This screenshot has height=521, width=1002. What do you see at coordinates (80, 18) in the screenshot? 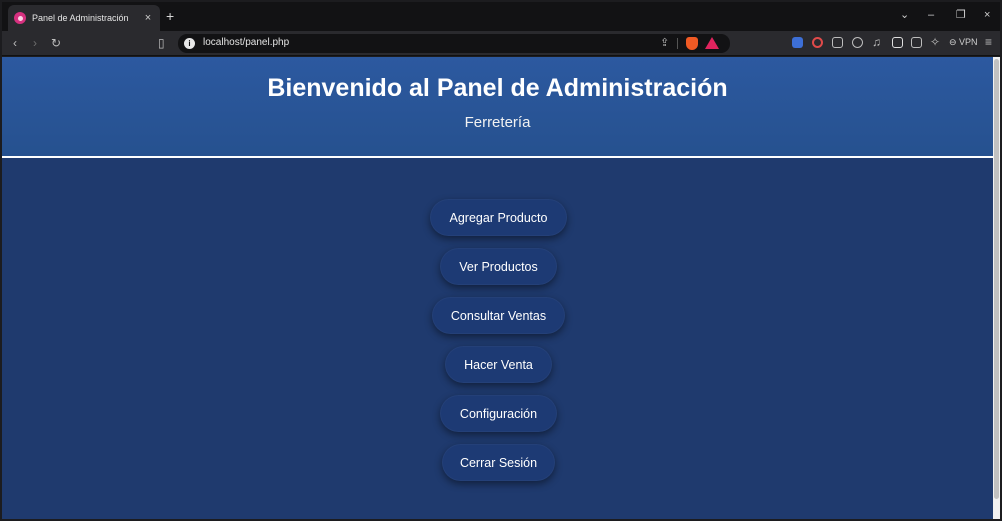
I see `tab-title: Panel de Administración` at bounding box center [80, 18].